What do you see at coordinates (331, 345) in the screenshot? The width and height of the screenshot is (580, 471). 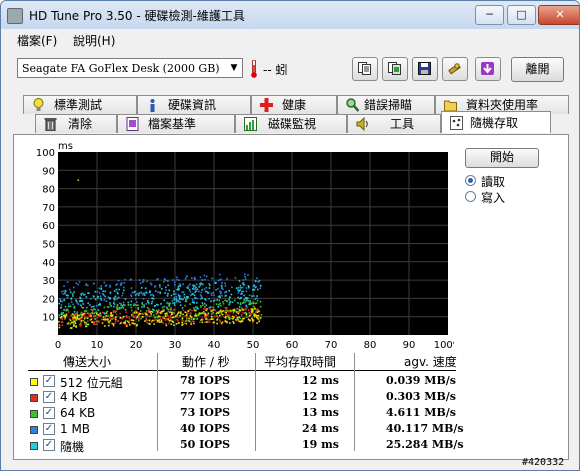 I see `x-tick-label: 70` at bounding box center [331, 345].